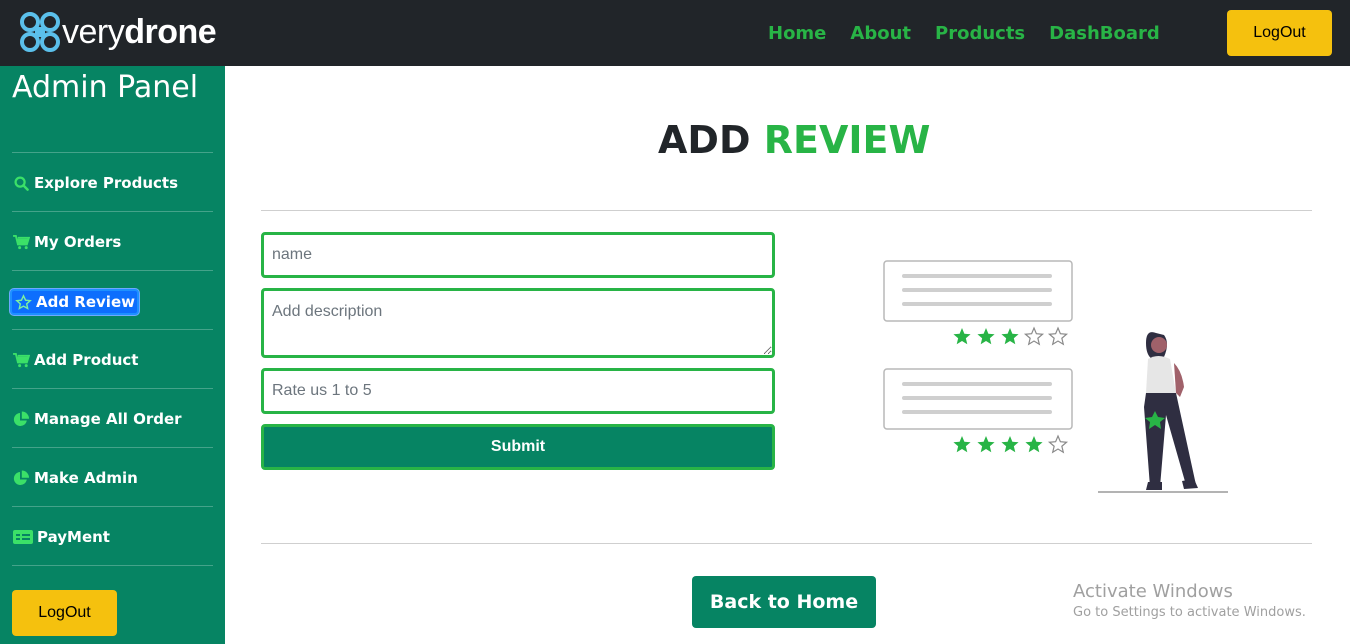 The width and height of the screenshot is (1350, 644). What do you see at coordinates (105, 87) in the screenshot?
I see `sidebar-title: Admin Panel` at bounding box center [105, 87].